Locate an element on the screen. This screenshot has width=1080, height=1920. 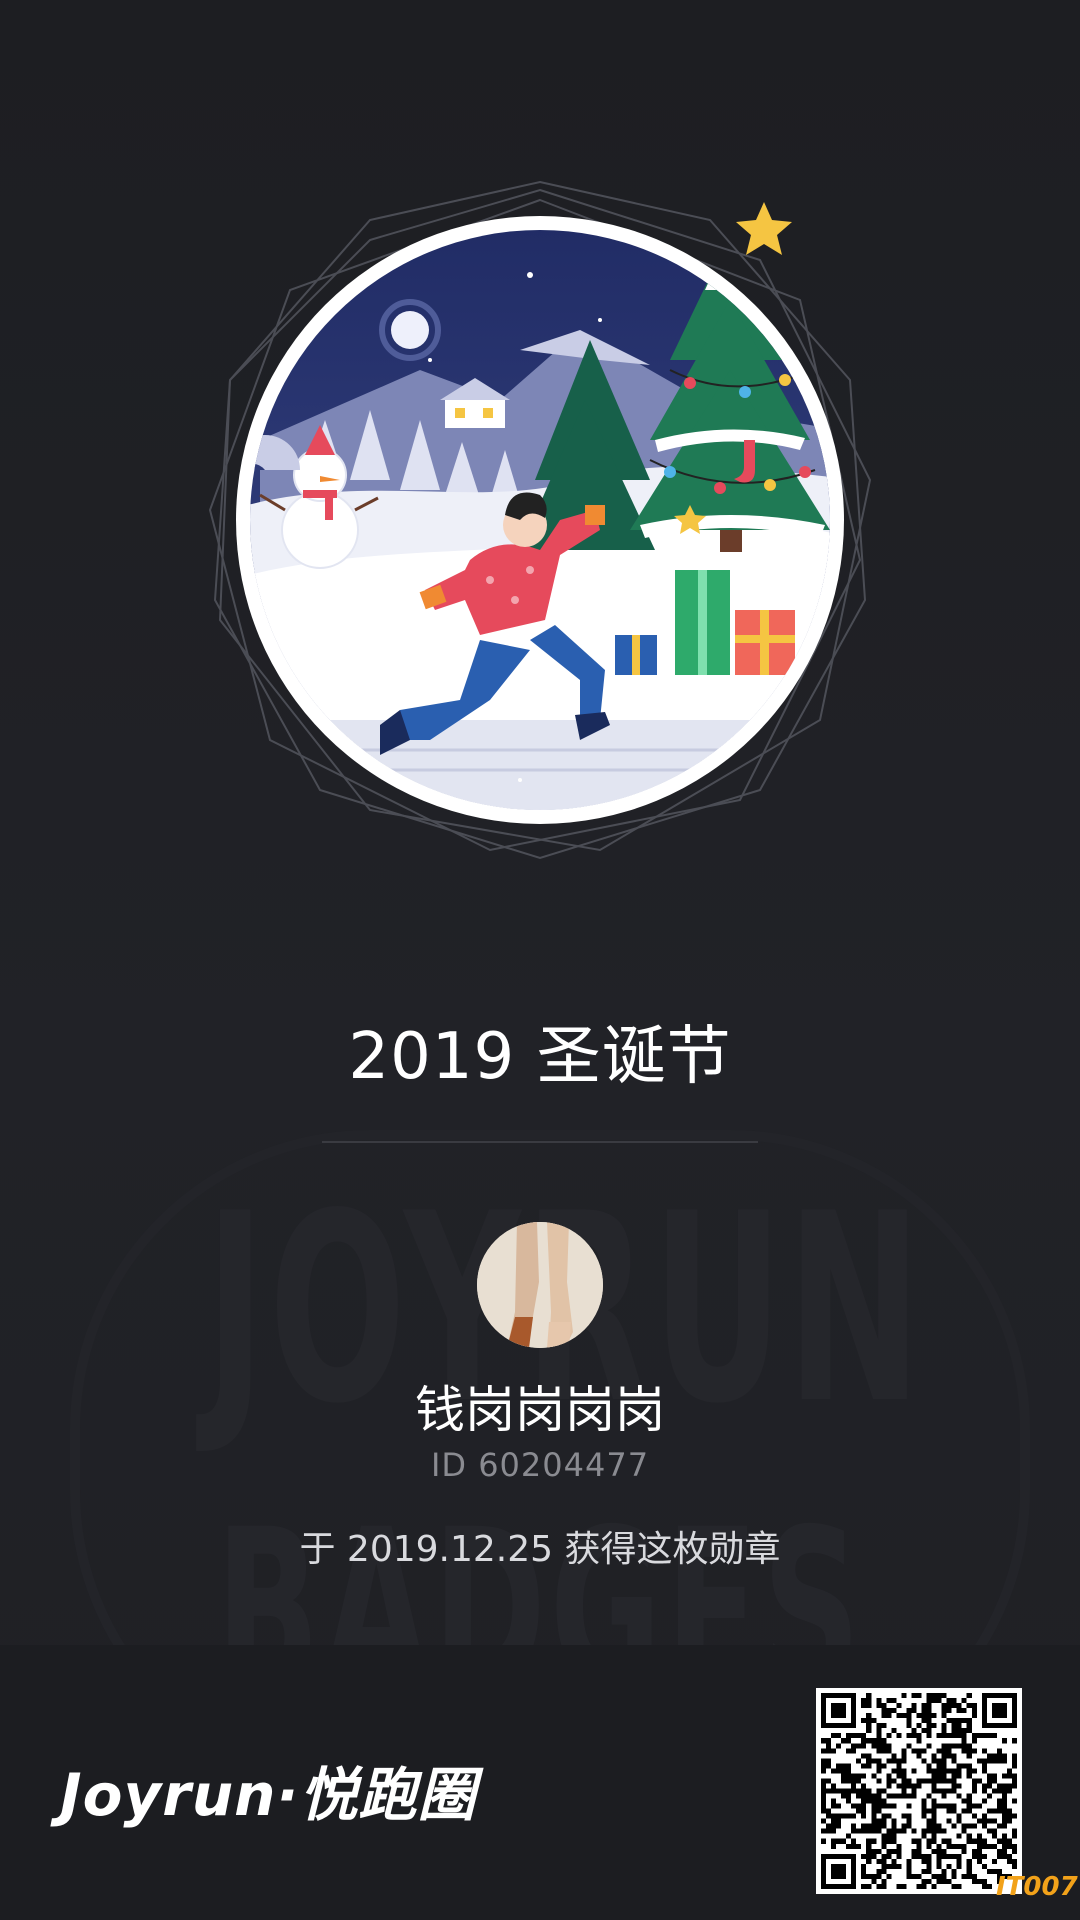
star-icon is located at coordinates (764, 228).